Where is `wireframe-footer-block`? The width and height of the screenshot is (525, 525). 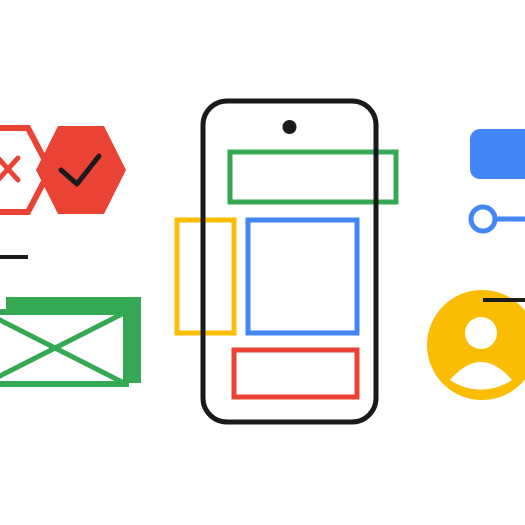
wireframe-footer-block is located at coordinates (295, 373).